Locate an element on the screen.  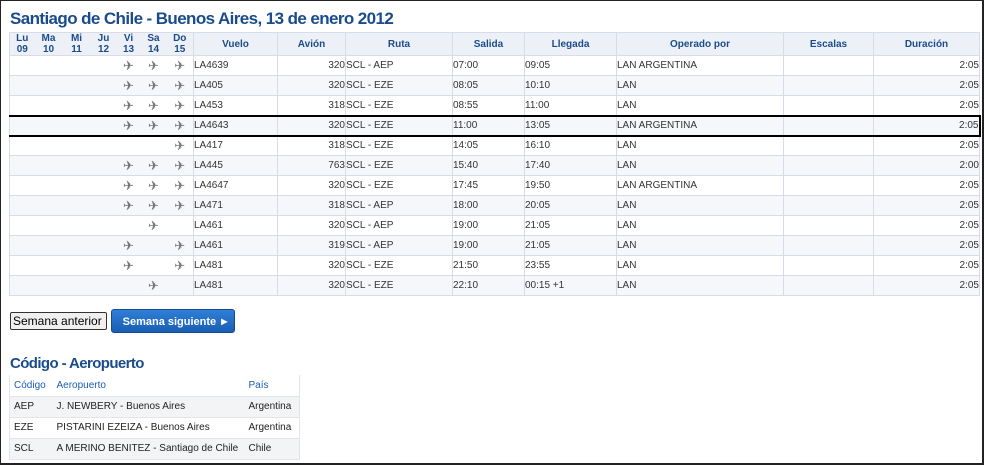
cell-llegada: 19:50 is located at coordinates (570, 185).